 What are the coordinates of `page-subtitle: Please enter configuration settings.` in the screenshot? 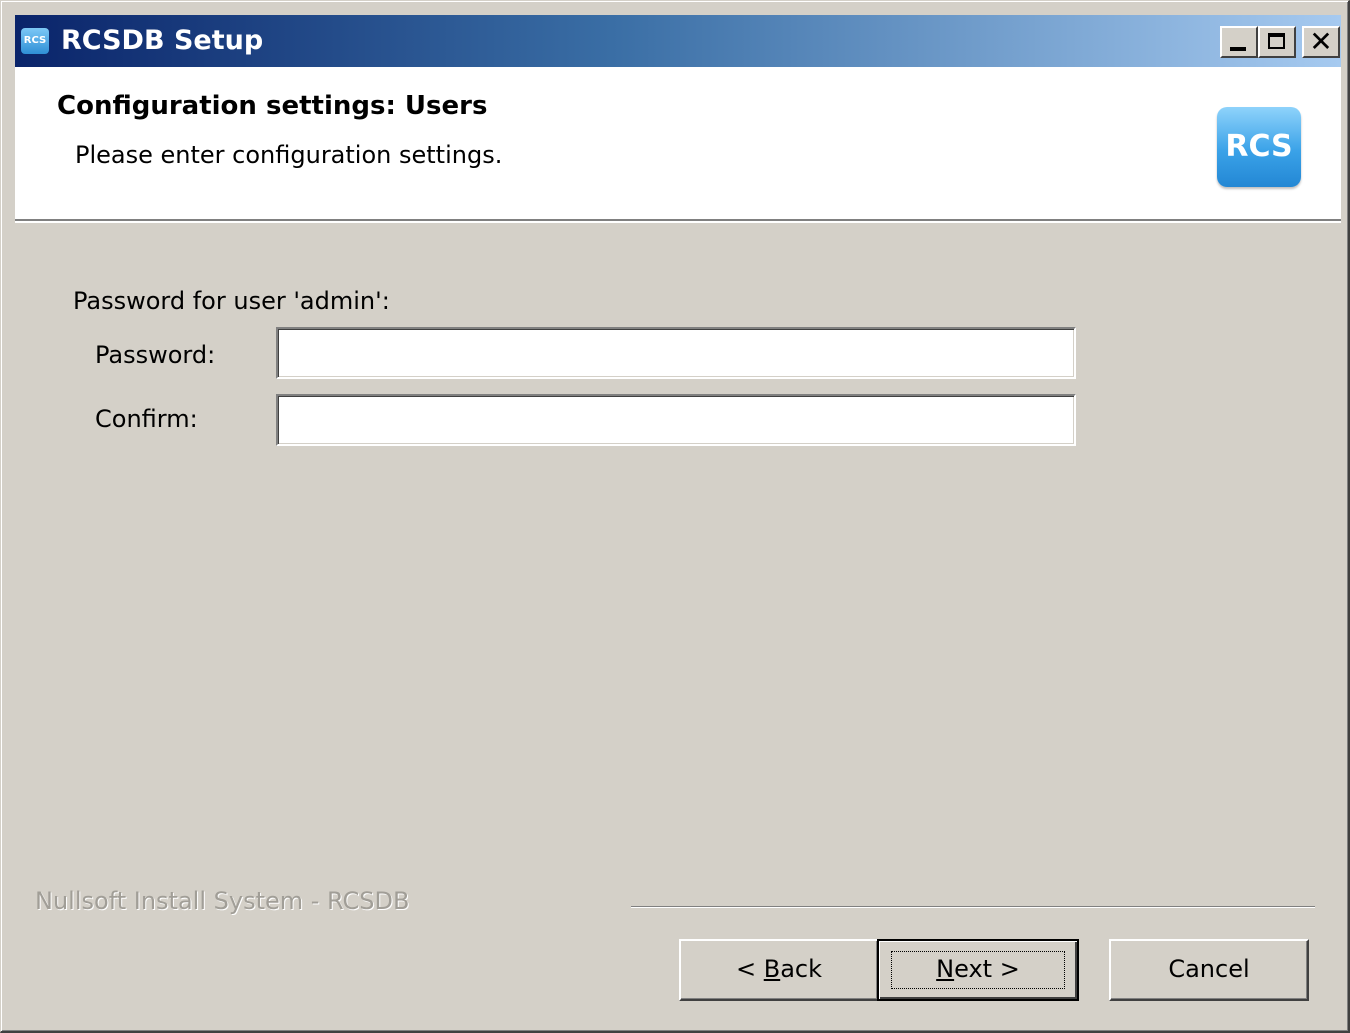 It's located at (289, 155).